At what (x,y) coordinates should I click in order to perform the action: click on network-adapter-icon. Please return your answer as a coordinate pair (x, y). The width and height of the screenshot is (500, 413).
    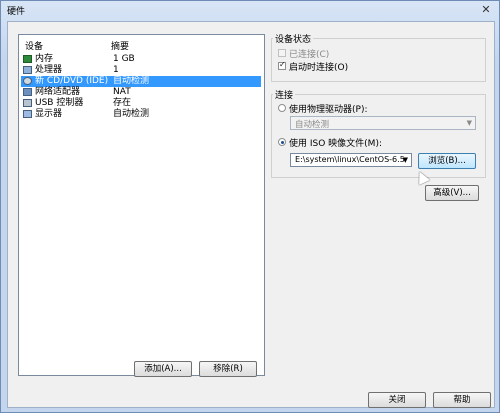
    Looking at the image, I should click on (27, 92).